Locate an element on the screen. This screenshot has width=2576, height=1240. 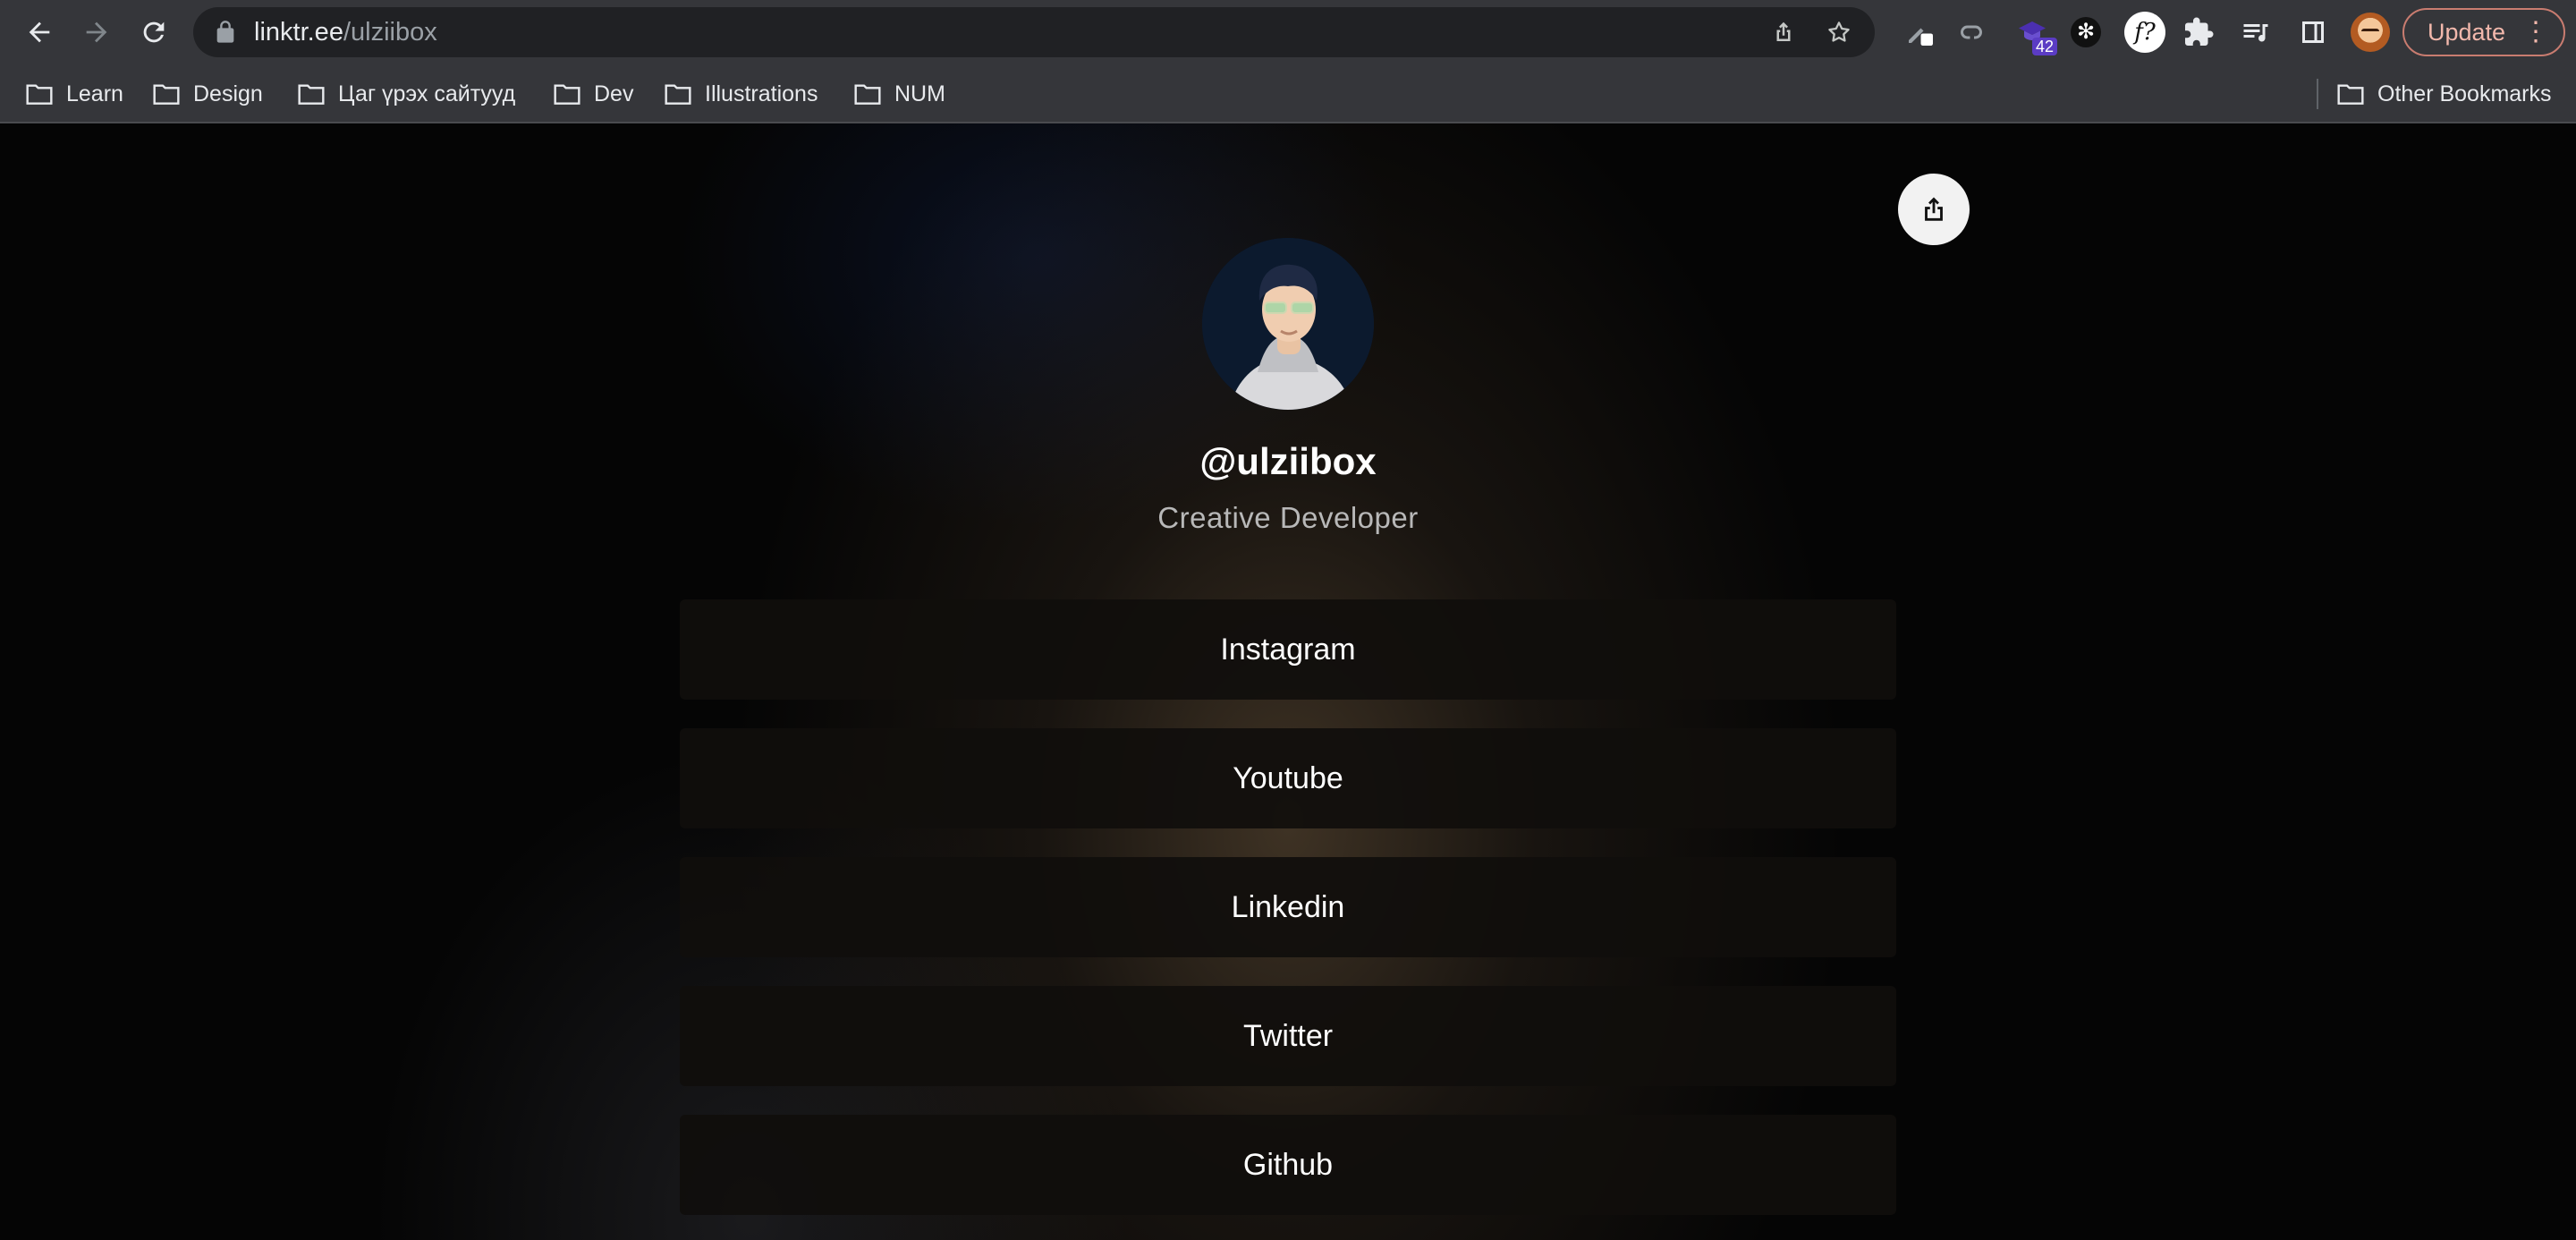
bookmark-star-button is located at coordinates (1839, 32).